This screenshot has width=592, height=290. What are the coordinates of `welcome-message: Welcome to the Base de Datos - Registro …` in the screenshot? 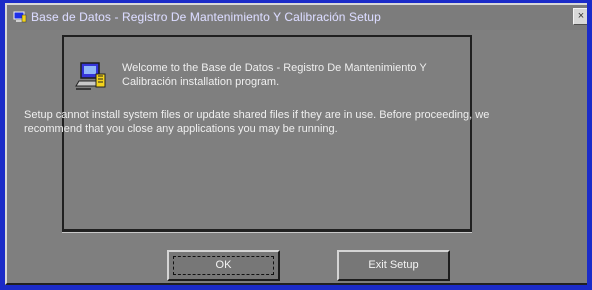 It's located at (274, 75).